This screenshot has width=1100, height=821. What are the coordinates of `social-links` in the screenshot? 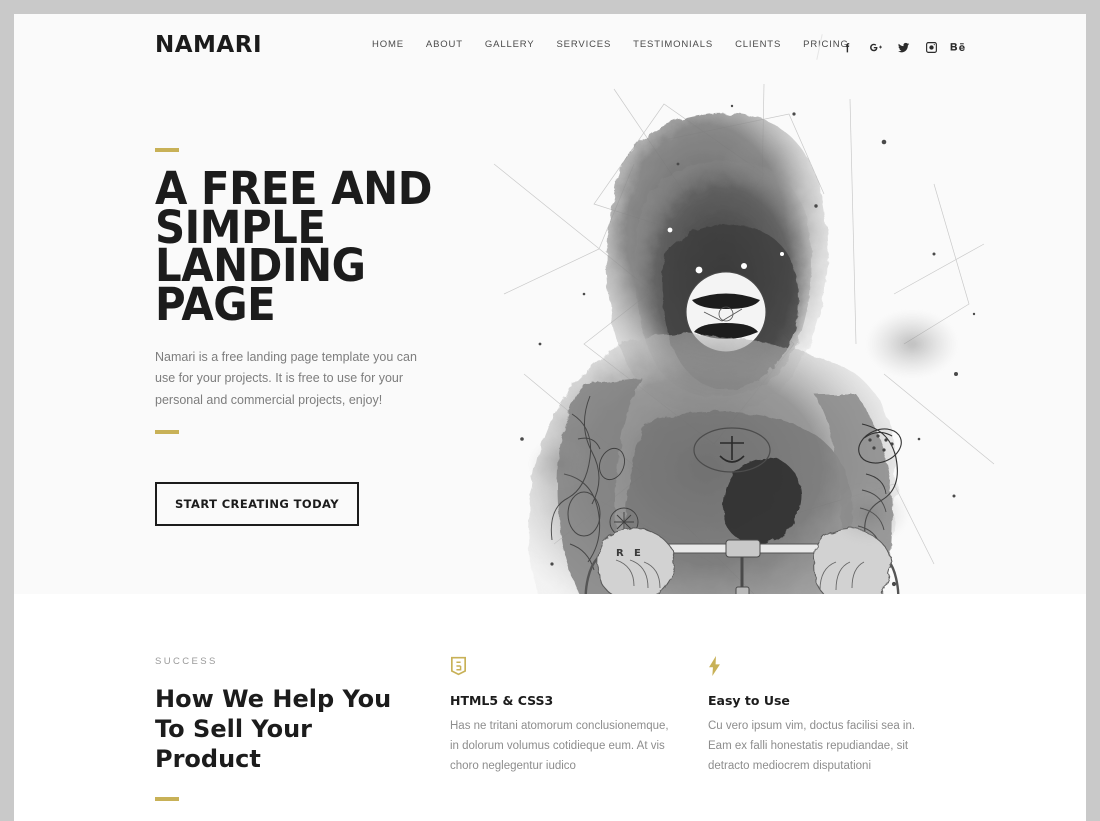 It's located at (903, 47).